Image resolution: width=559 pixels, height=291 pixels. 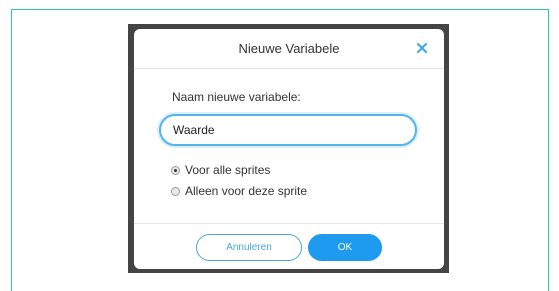 I want to click on option-all-sprites-label: Voor alle sprites, so click(x=228, y=170).